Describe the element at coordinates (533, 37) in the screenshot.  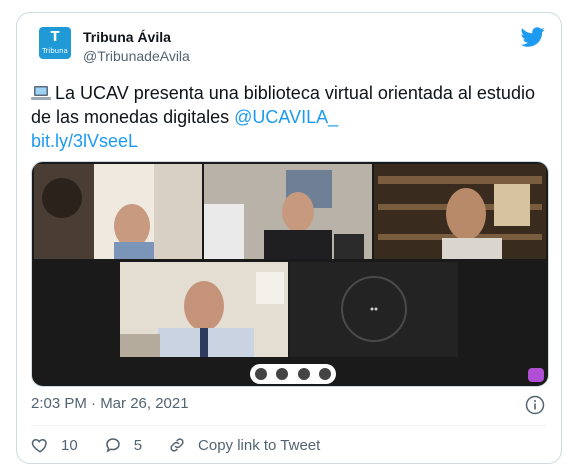
I see `twitter-bird-icon` at that location.